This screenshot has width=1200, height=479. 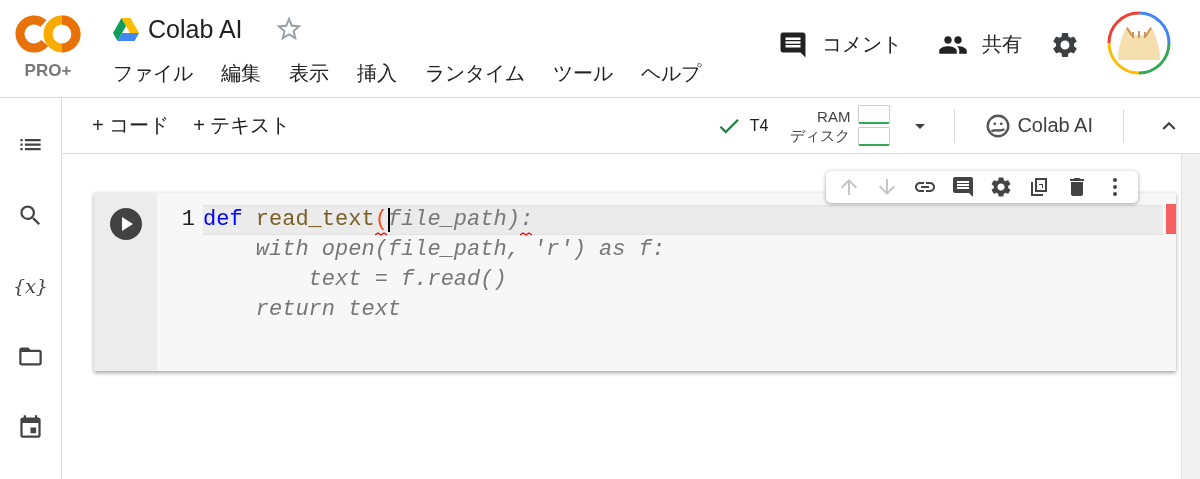 What do you see at coordinates (479, 73) in the screenshot?
I see `menu-item: ランタイム` at bounding box center [479, 73].